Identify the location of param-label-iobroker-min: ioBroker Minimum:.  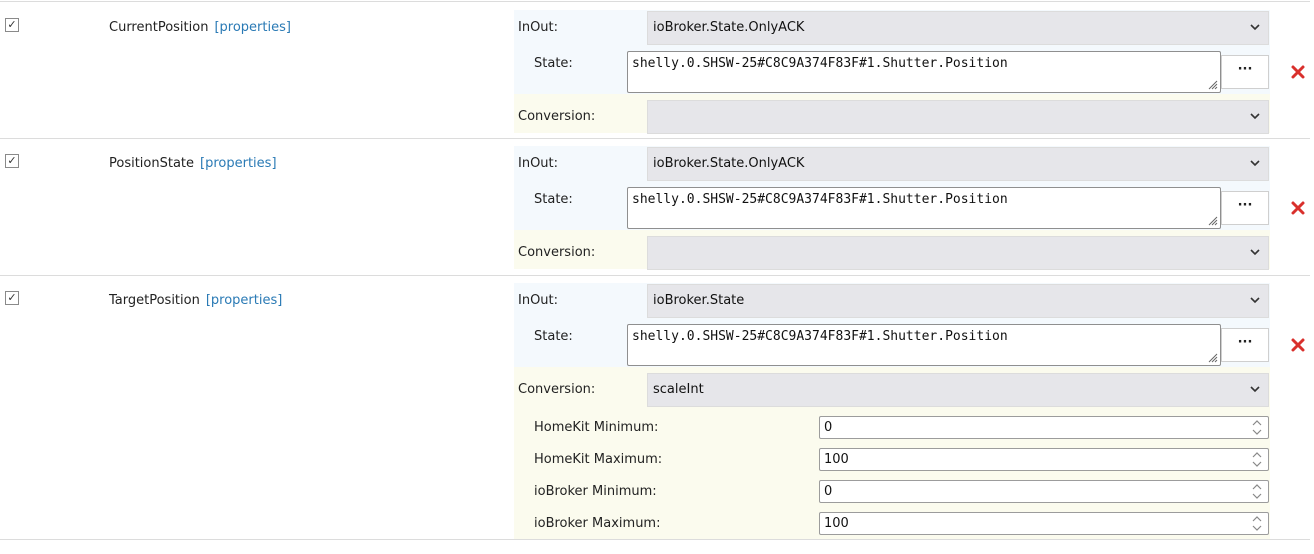
(595, 491).